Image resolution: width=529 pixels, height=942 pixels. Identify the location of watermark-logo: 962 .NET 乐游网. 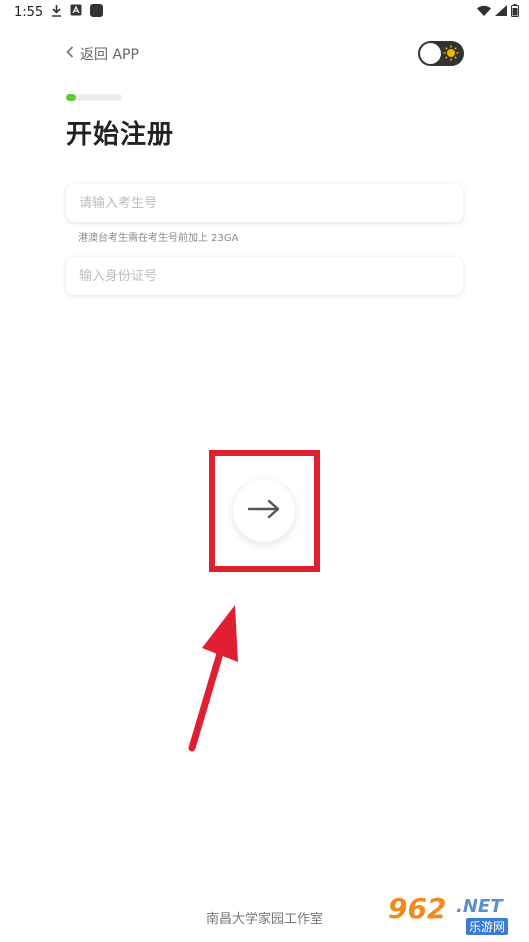
(457, 914).